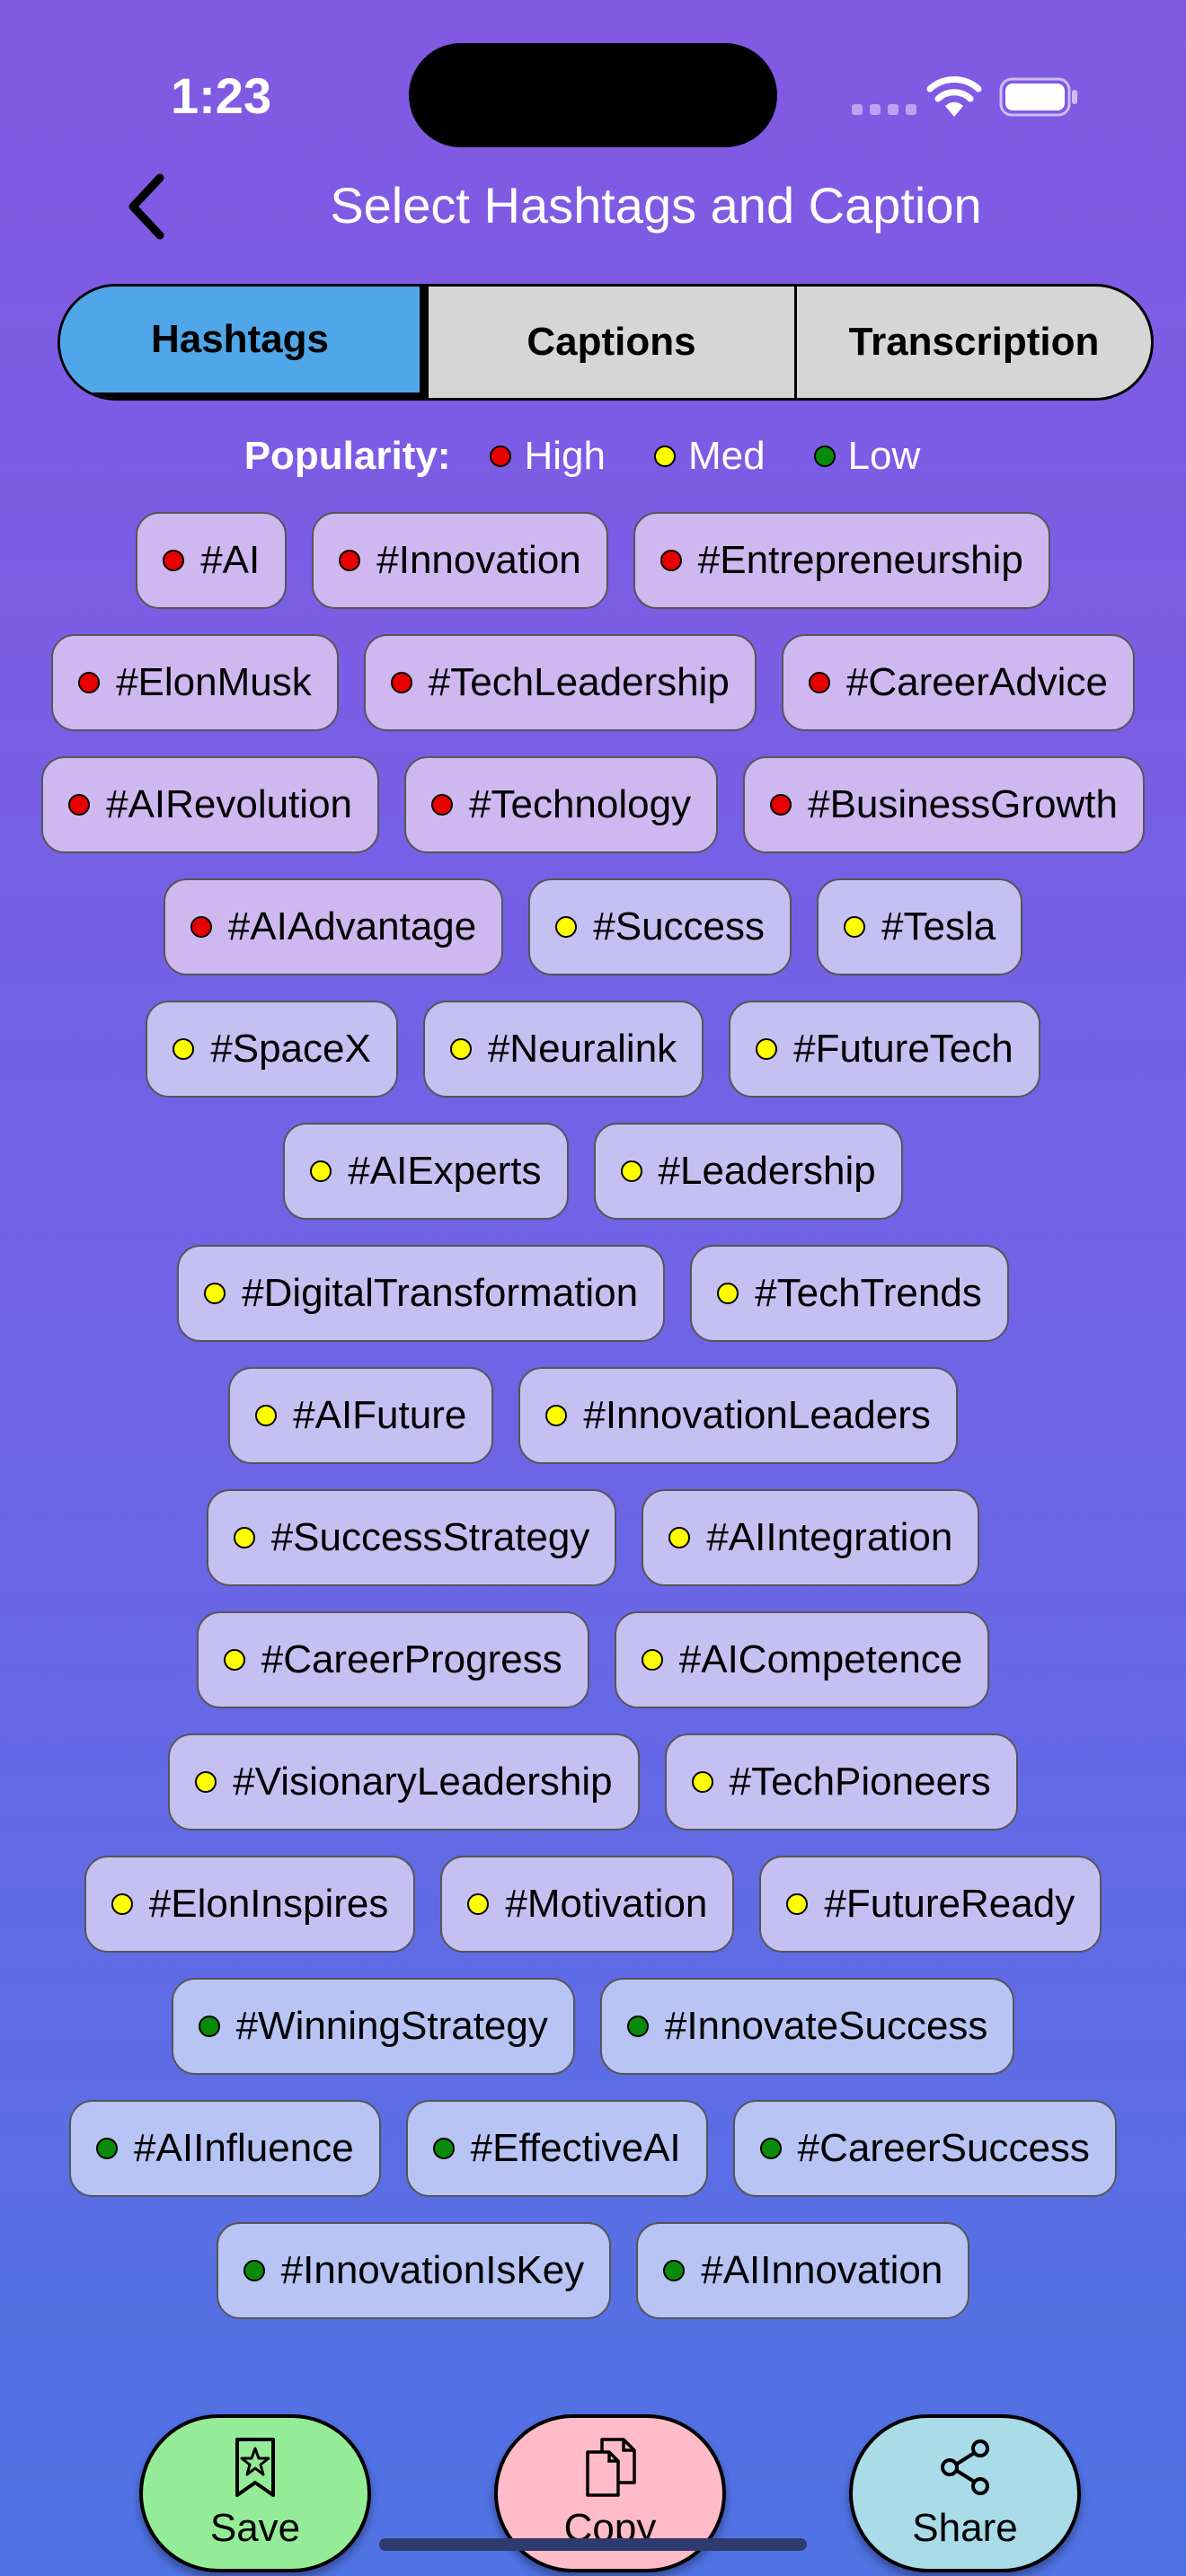 This screenshot has width=1186, height=2576. I want to click on legend-item-low: Low, so click(866, 456).